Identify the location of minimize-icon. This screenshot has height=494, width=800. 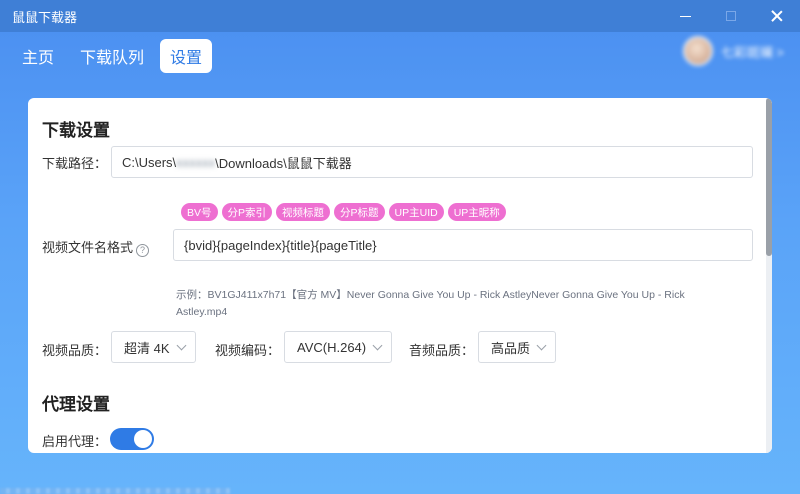
(685, 16).